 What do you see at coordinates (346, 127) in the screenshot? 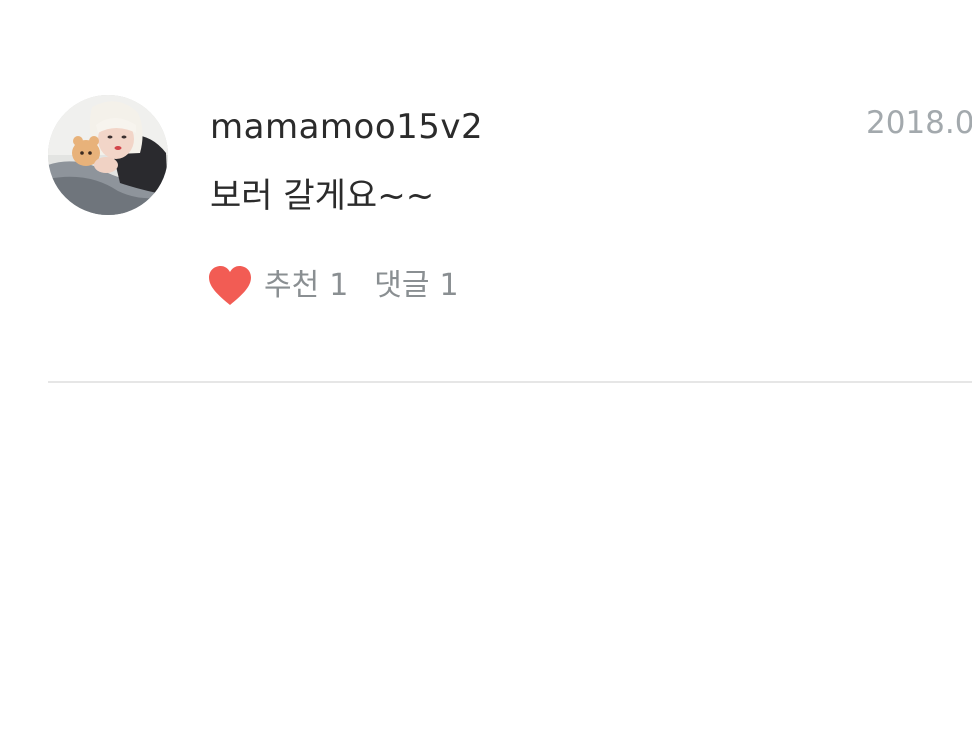
I see `username: mamamoo15v2` at bounding box center [346, 127].